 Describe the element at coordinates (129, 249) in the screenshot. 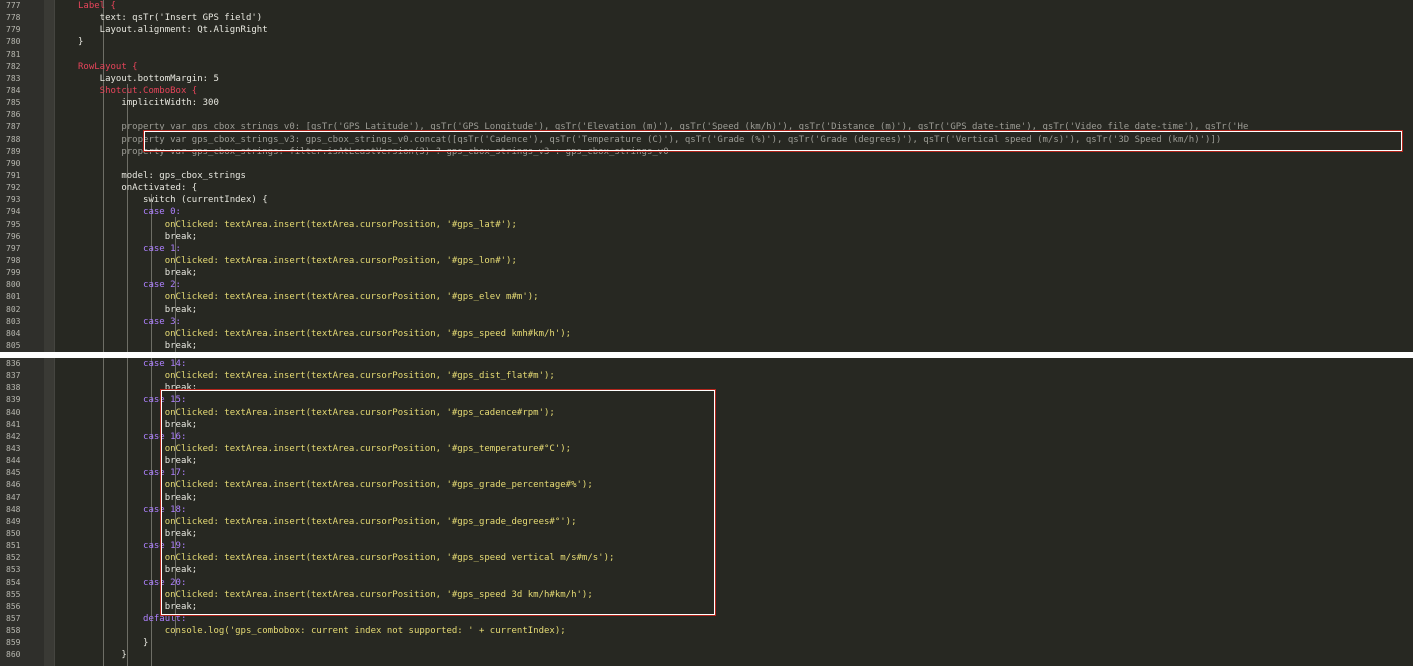

I see `code-text: case 1:` at that location.